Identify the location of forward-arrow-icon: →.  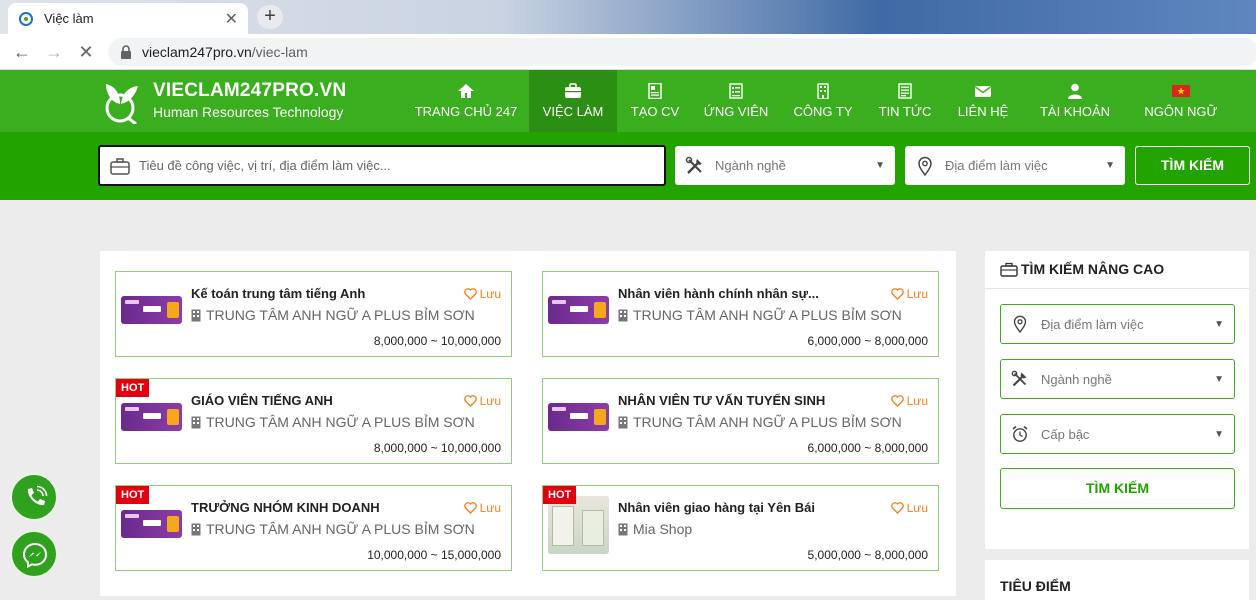
(54, 52).